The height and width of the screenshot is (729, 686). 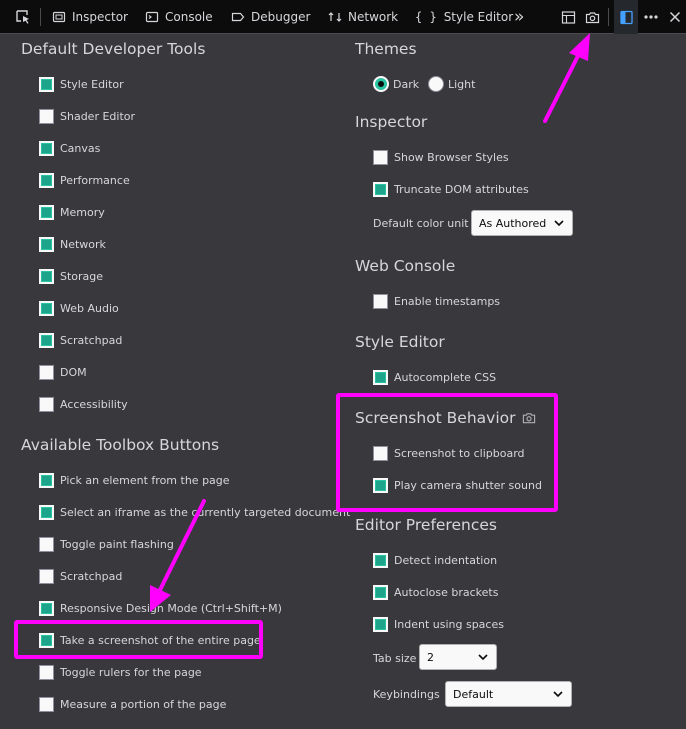 I want to click on indent-spaces-option: Indent using spaces, so click(x=438, y=624).